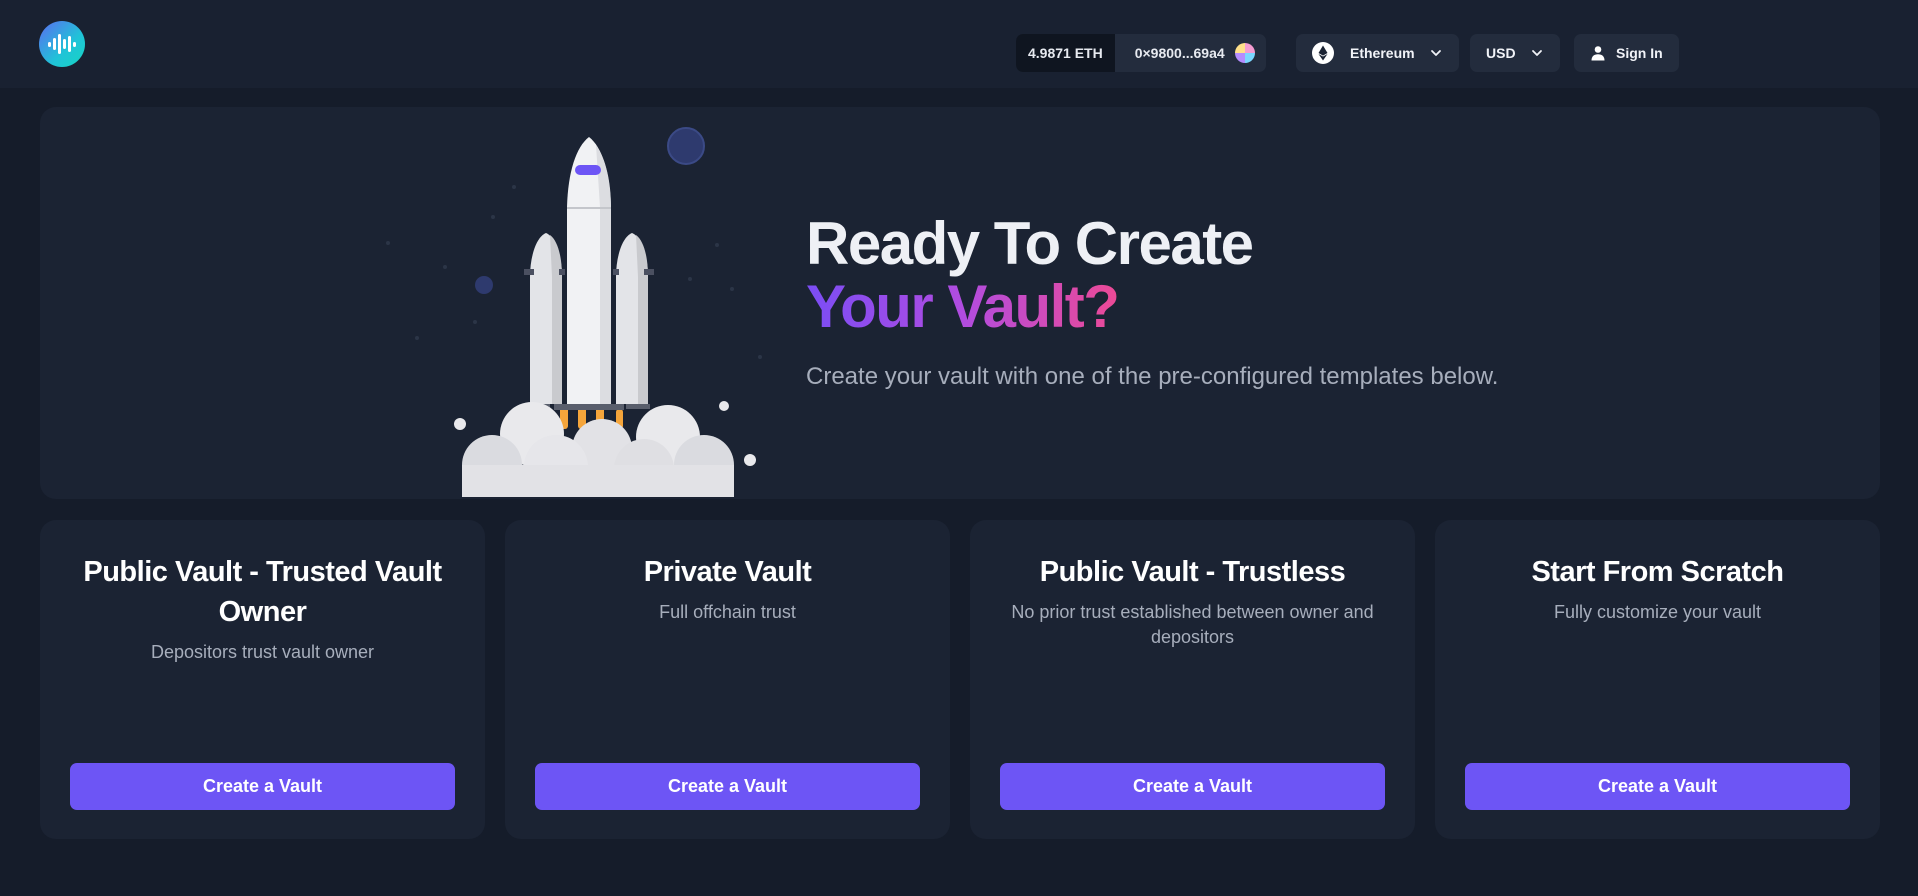  I want to click on ethereum-icon, so click(1323, 53).